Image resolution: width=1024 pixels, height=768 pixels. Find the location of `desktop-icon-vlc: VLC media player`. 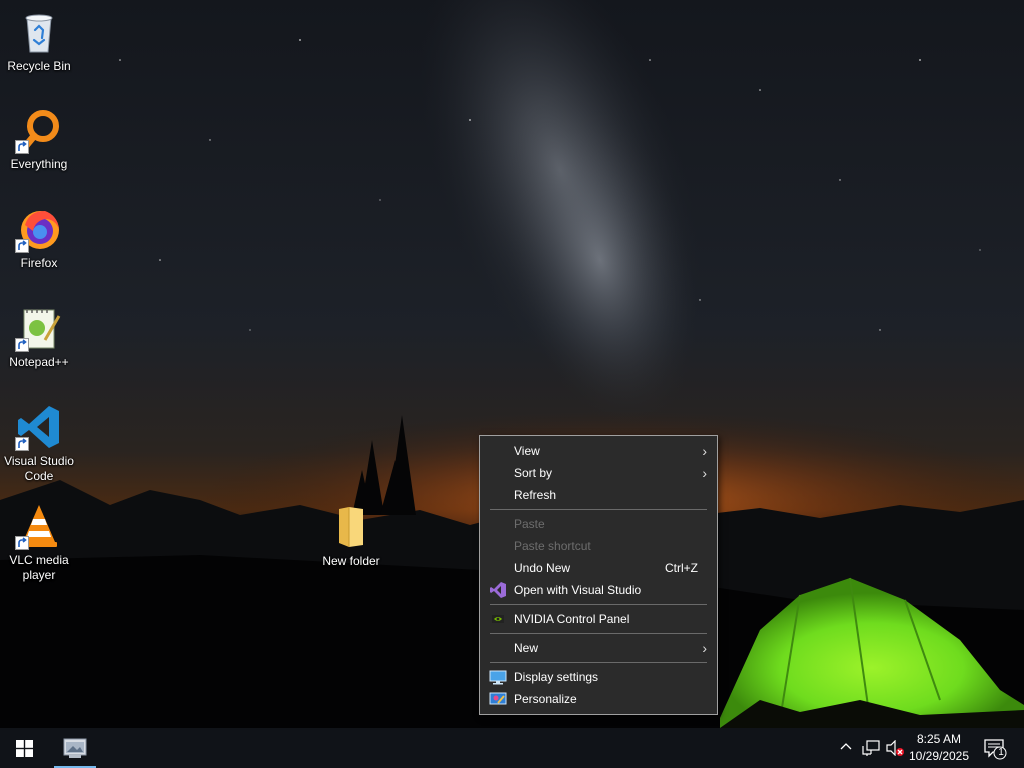

desktop-icon-vlc: VLC media player is located at coordinates (39, 542).